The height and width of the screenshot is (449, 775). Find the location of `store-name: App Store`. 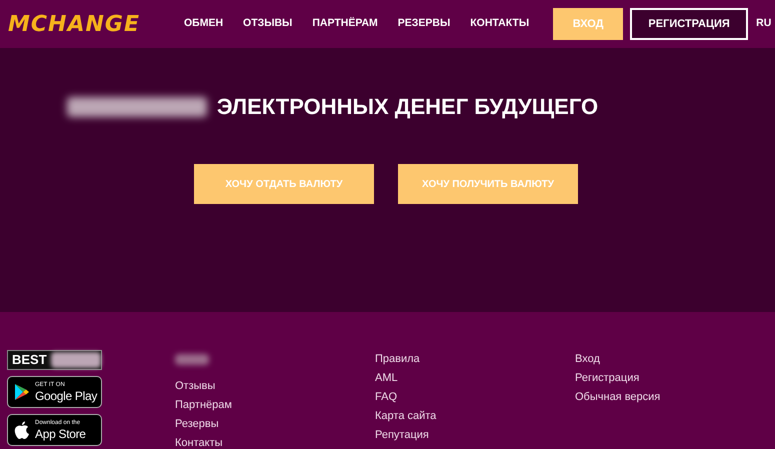

store-name: App Store is located at coordinates (60, 434).